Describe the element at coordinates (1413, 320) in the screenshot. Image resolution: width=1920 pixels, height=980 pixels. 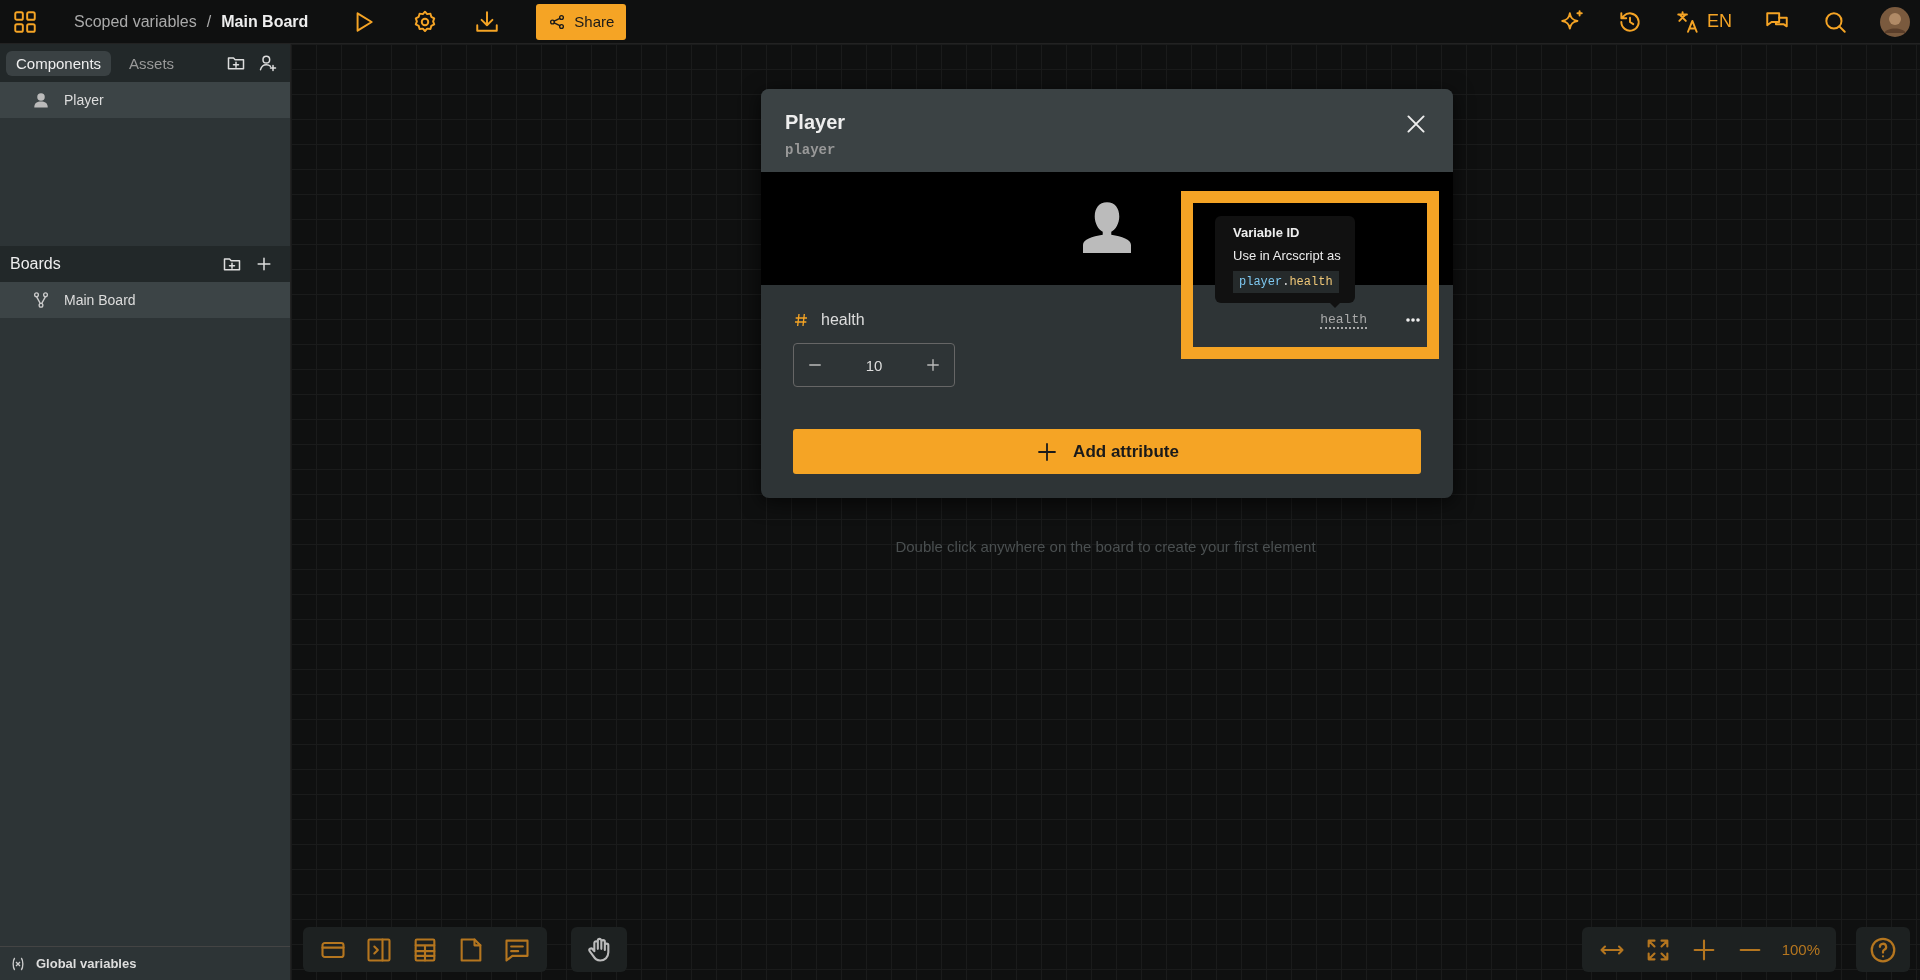
I see `more-icon` at that location.